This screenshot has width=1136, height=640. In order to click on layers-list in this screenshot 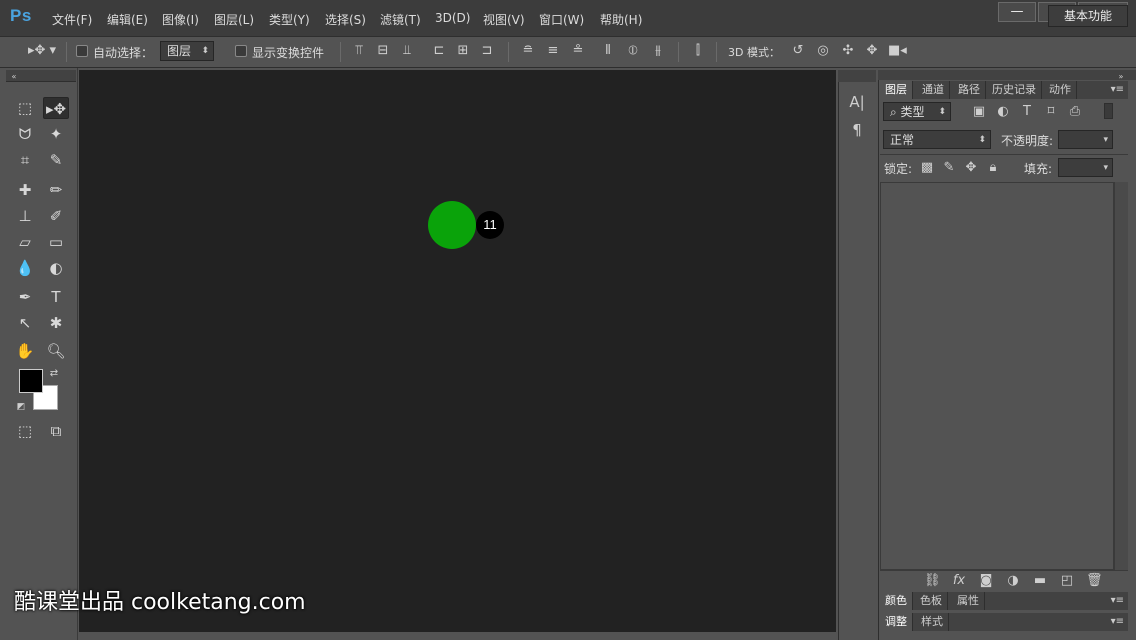, I will do `click(997, 376)`.